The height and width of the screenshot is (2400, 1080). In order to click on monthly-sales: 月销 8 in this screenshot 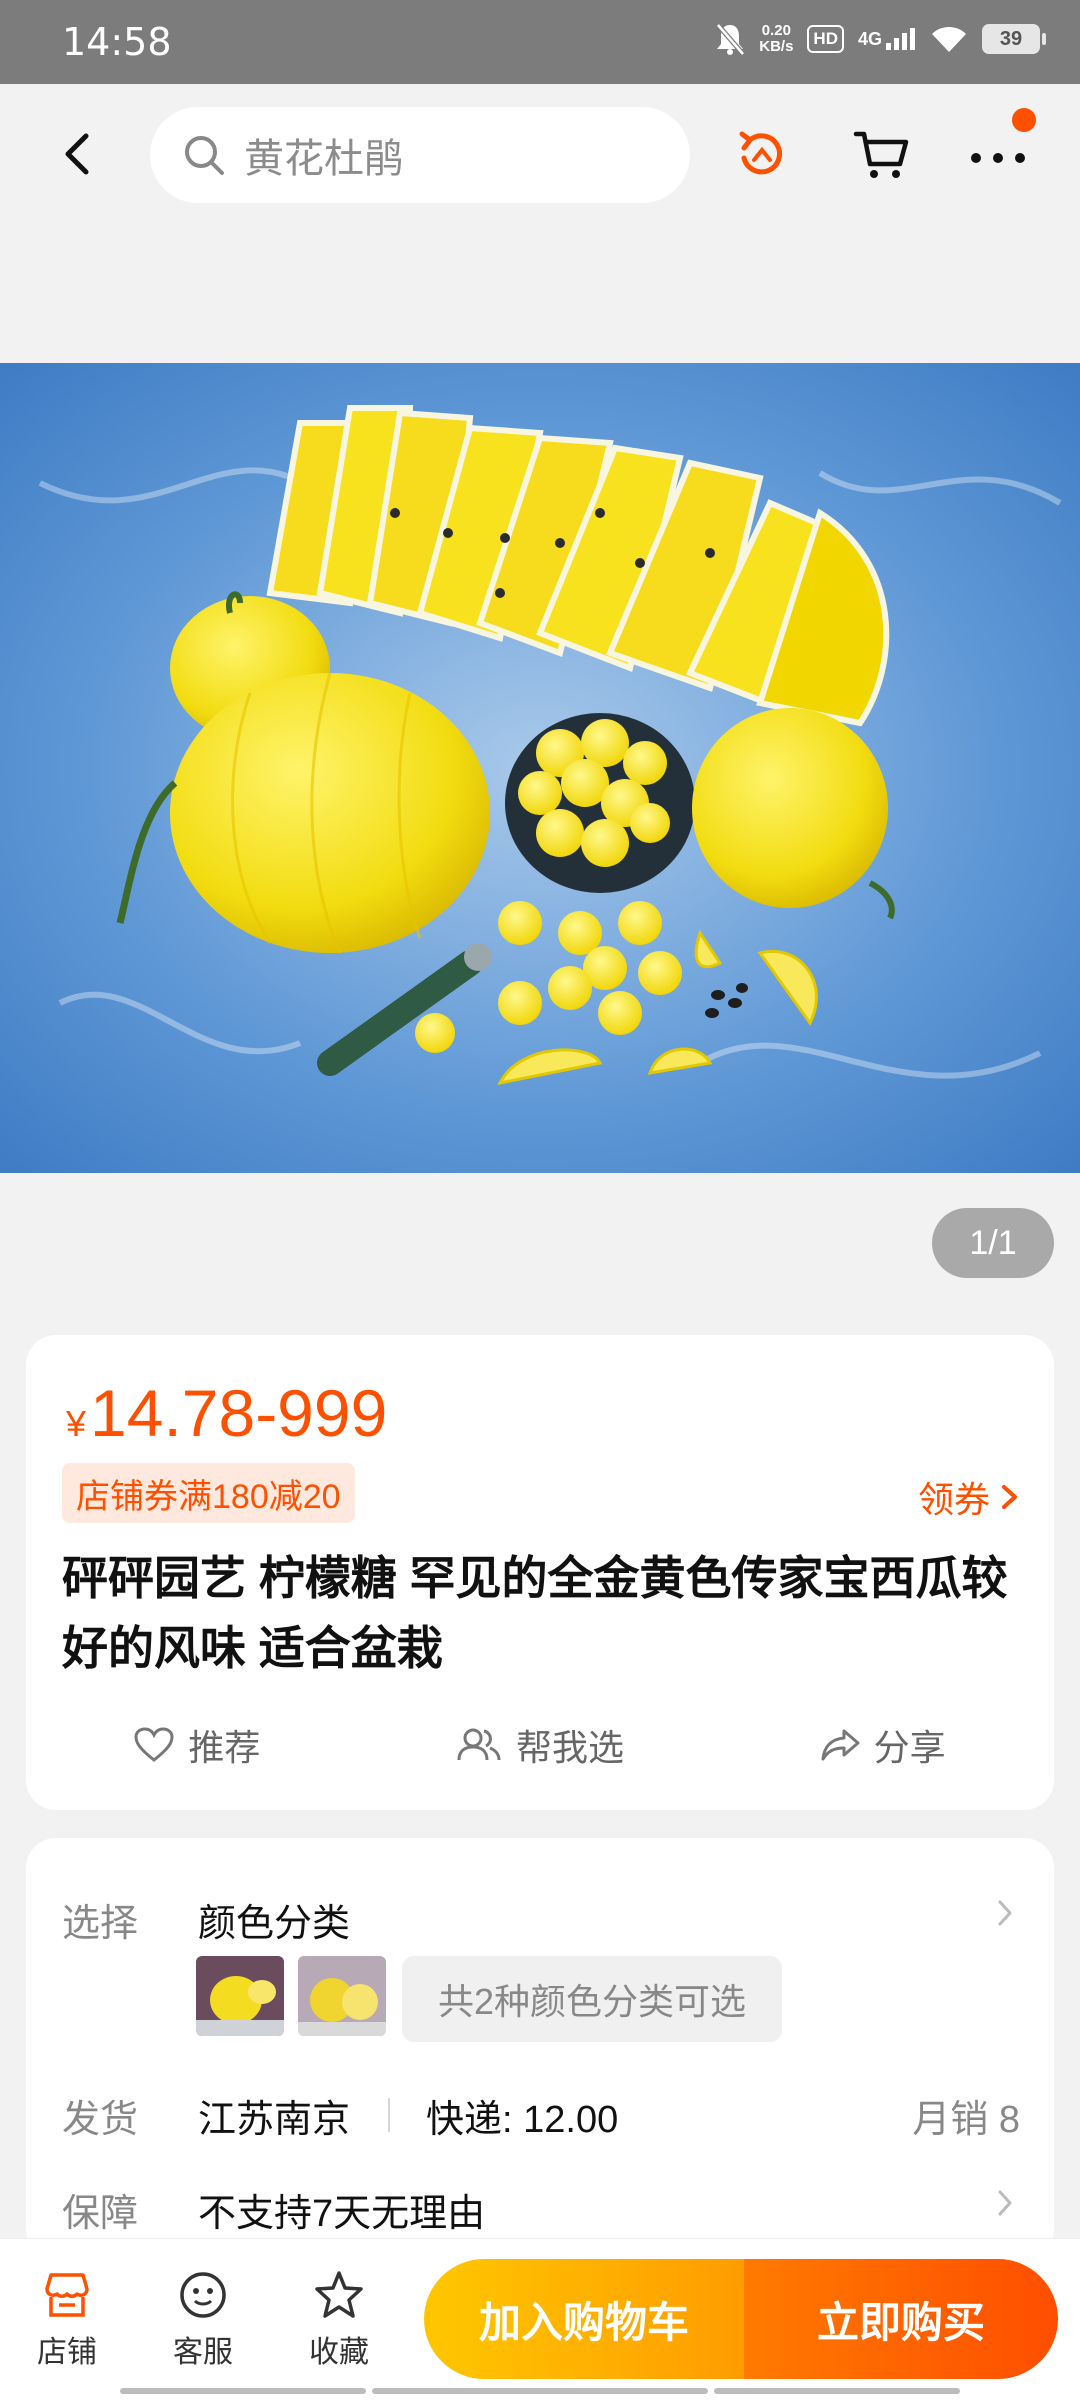, I will do `click(966, 2120)`.